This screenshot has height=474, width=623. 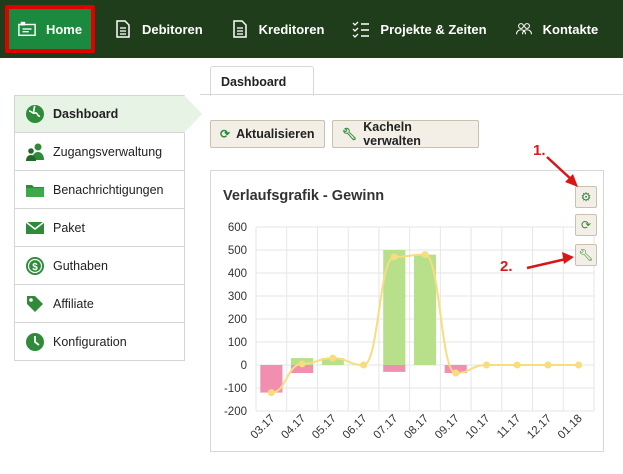 I want to click on annotation-arrows, so click(x=552, y=213).